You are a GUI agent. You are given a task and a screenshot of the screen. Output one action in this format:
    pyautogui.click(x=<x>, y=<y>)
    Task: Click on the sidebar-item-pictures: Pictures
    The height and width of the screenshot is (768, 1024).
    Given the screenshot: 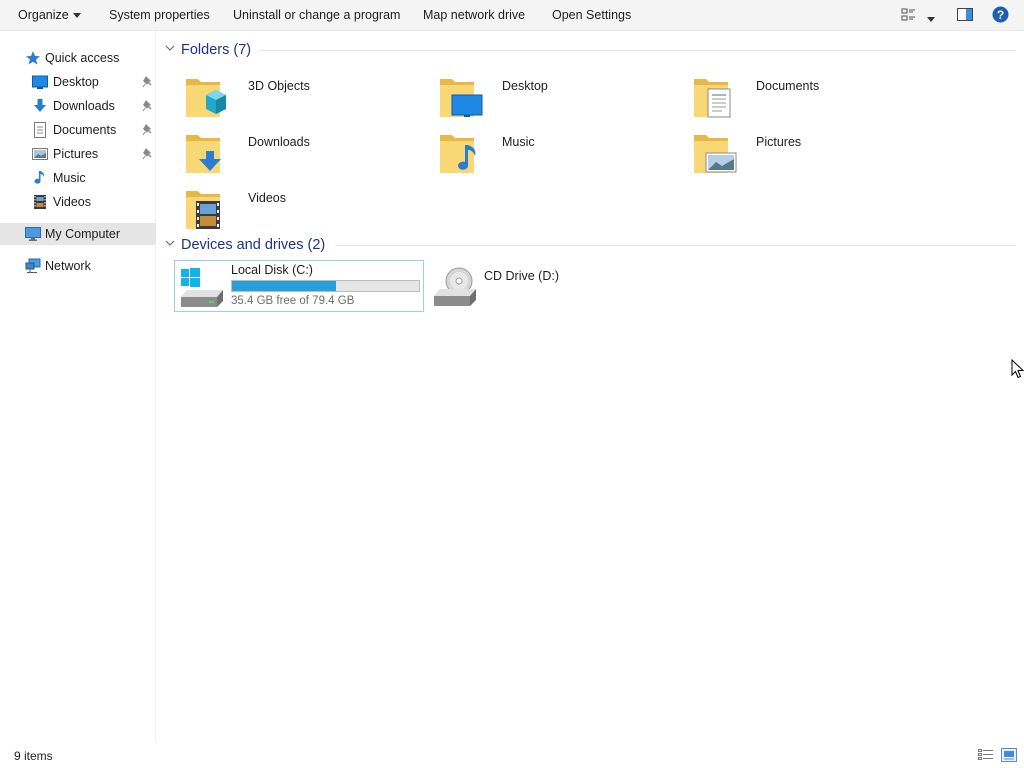 What is the action you would take?
    pyautogui.click(x=78, y=154)
    